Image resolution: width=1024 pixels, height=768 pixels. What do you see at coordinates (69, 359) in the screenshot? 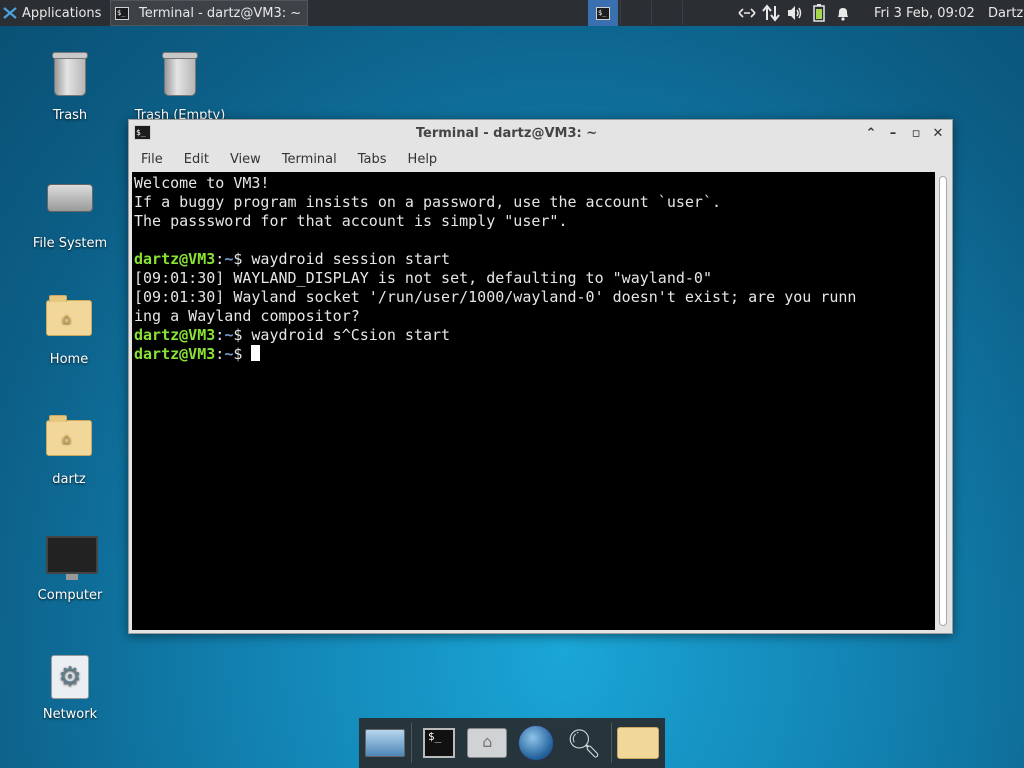
I see `desktop-icon-label: Home` at bounding box center [69, 359].